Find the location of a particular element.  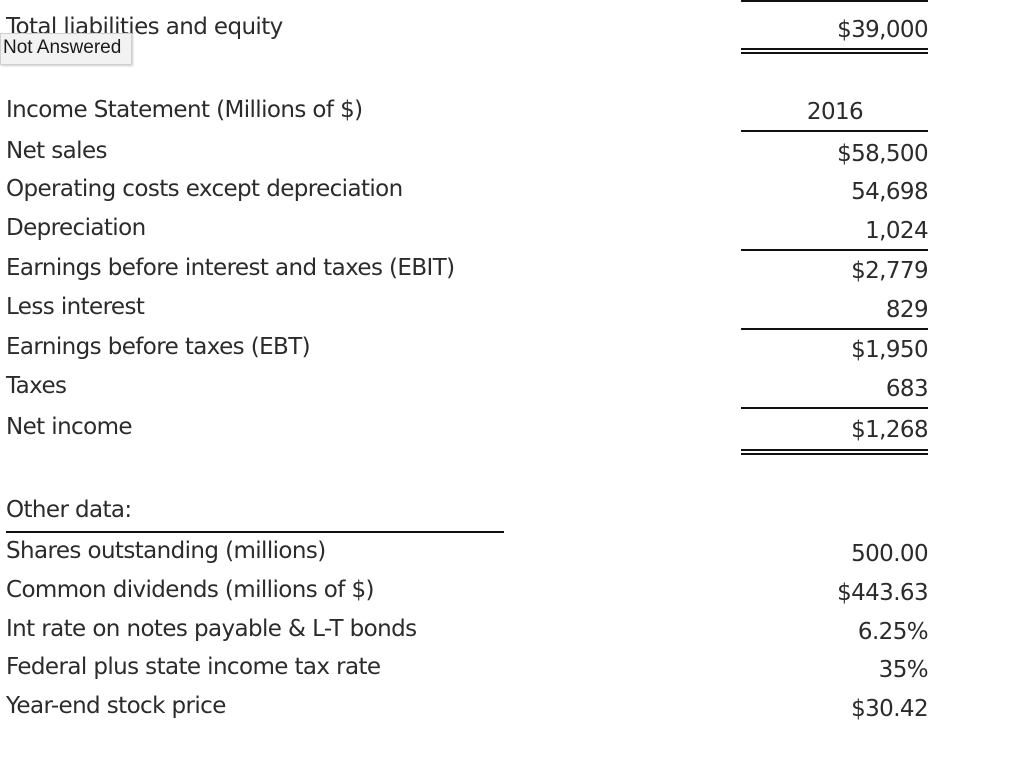

row-shares-outstanding-value: 500.00 is located at coordinates (889, 554).